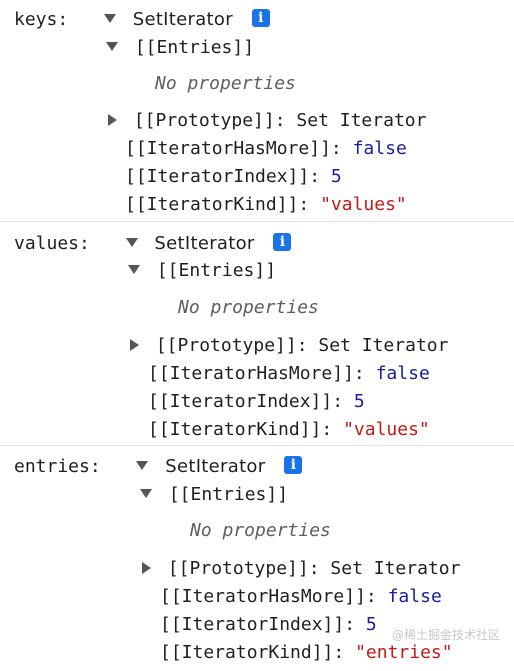  I want to click on kind-row: [[IteratorKind]]: "entries", so click(306, 653).